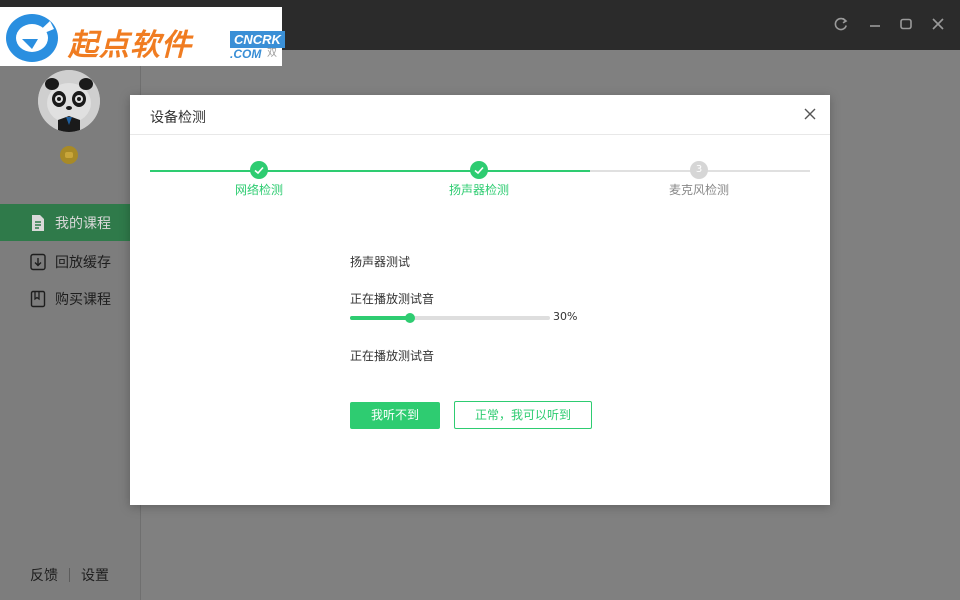 This screenshot has height=600, width=960. What do you see at coordinates (70, 325) in the screenshot?
I see `sidebar: 我的课程 回放缓存 购买课程 反馈 设置` at bounding box center [70, 325].